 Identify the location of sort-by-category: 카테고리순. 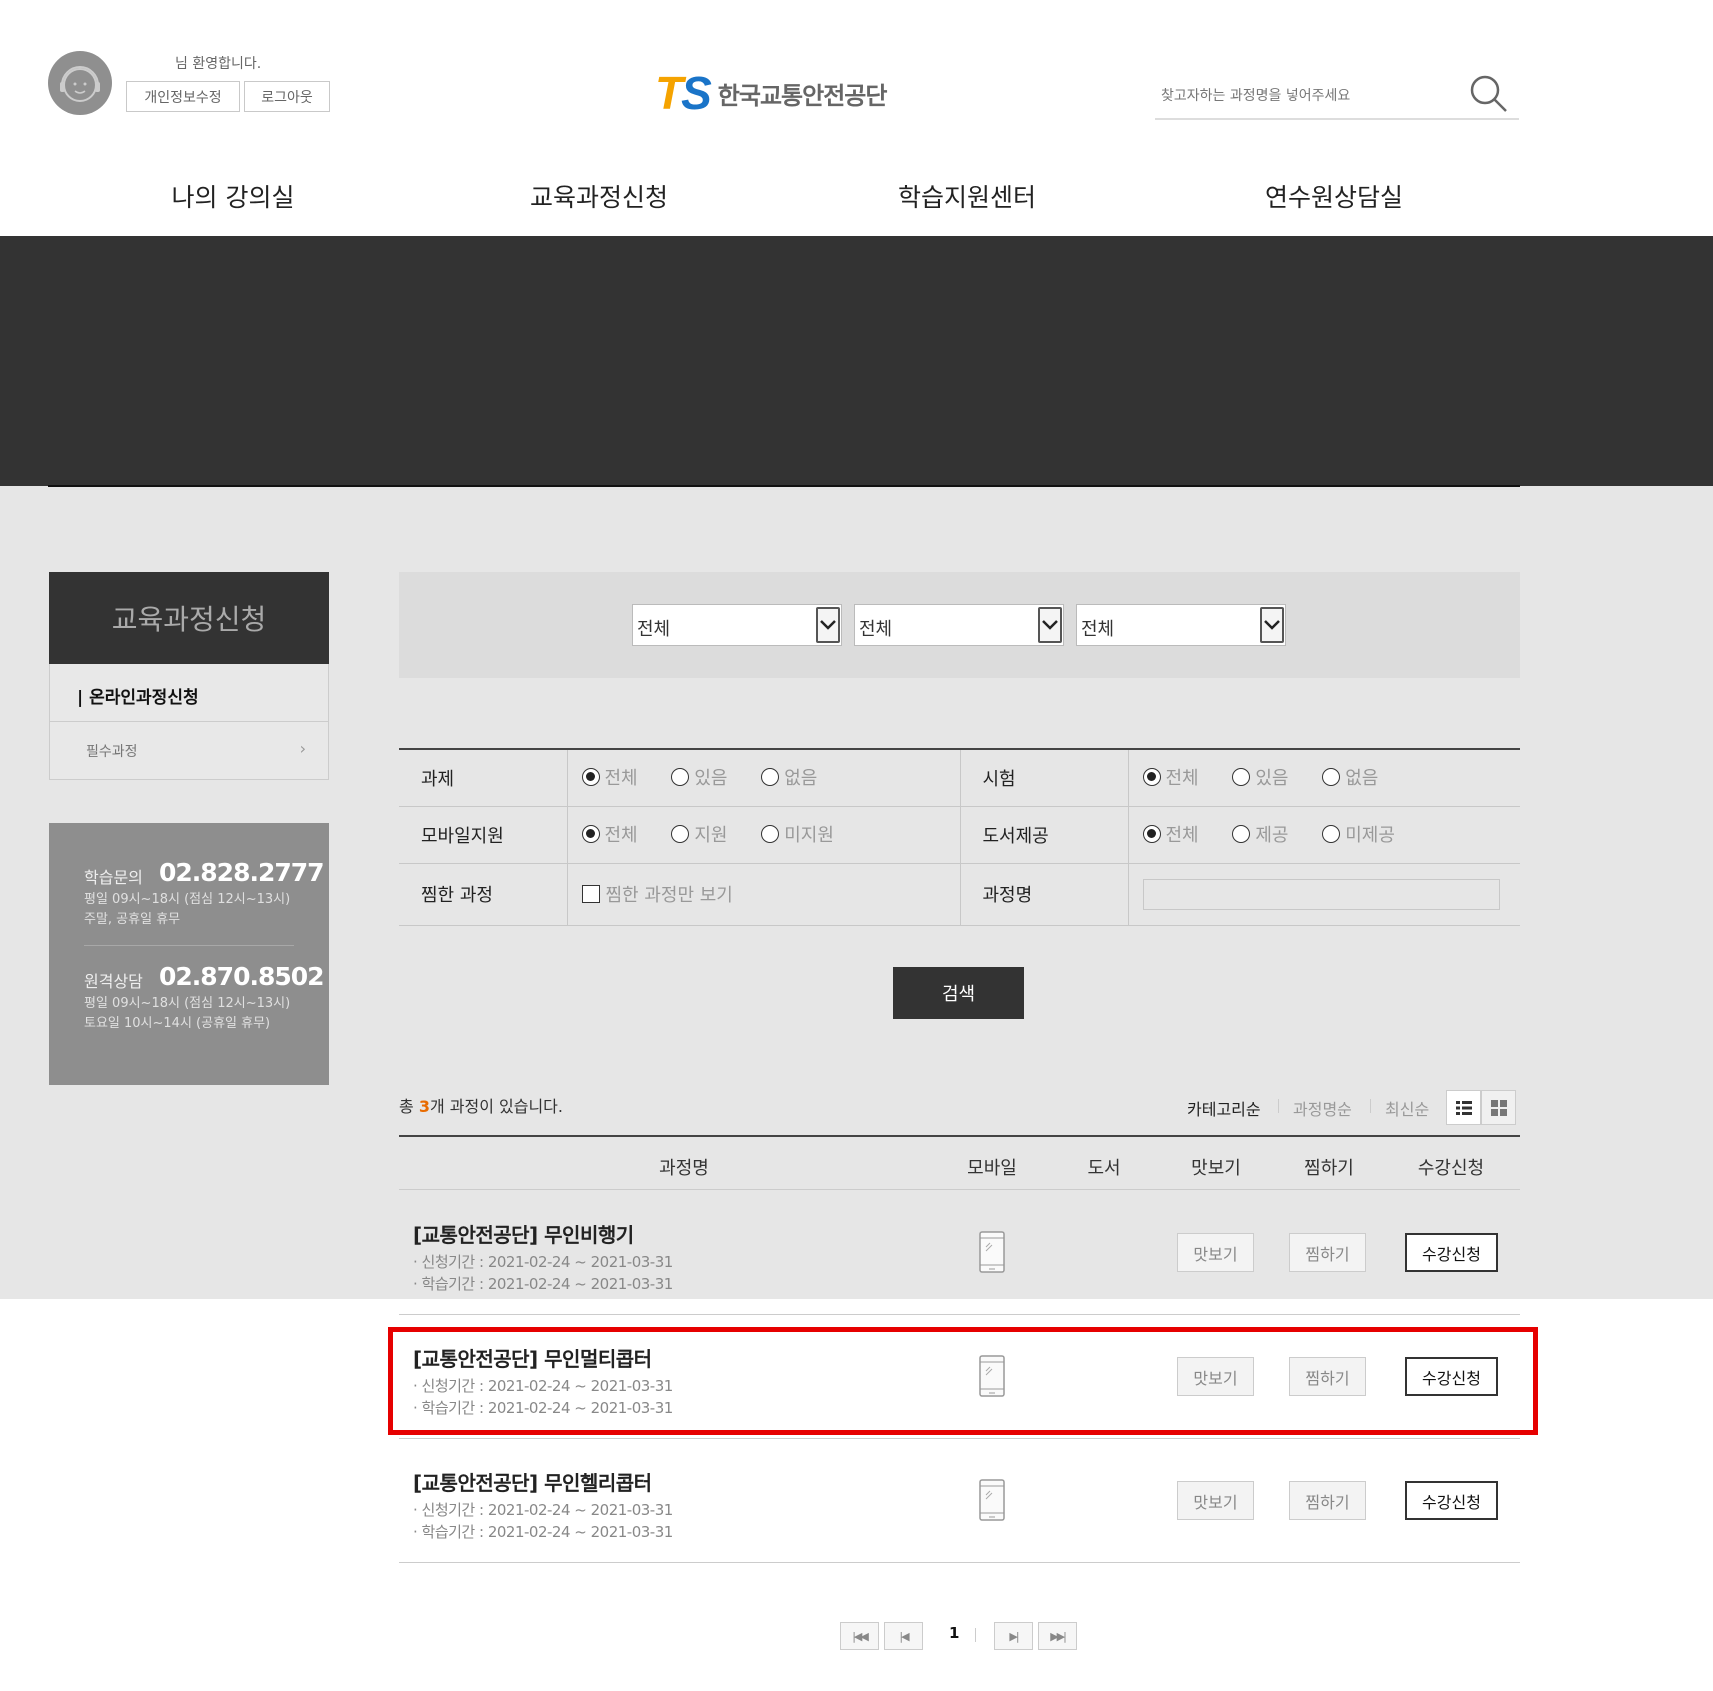
(1224, 1108).